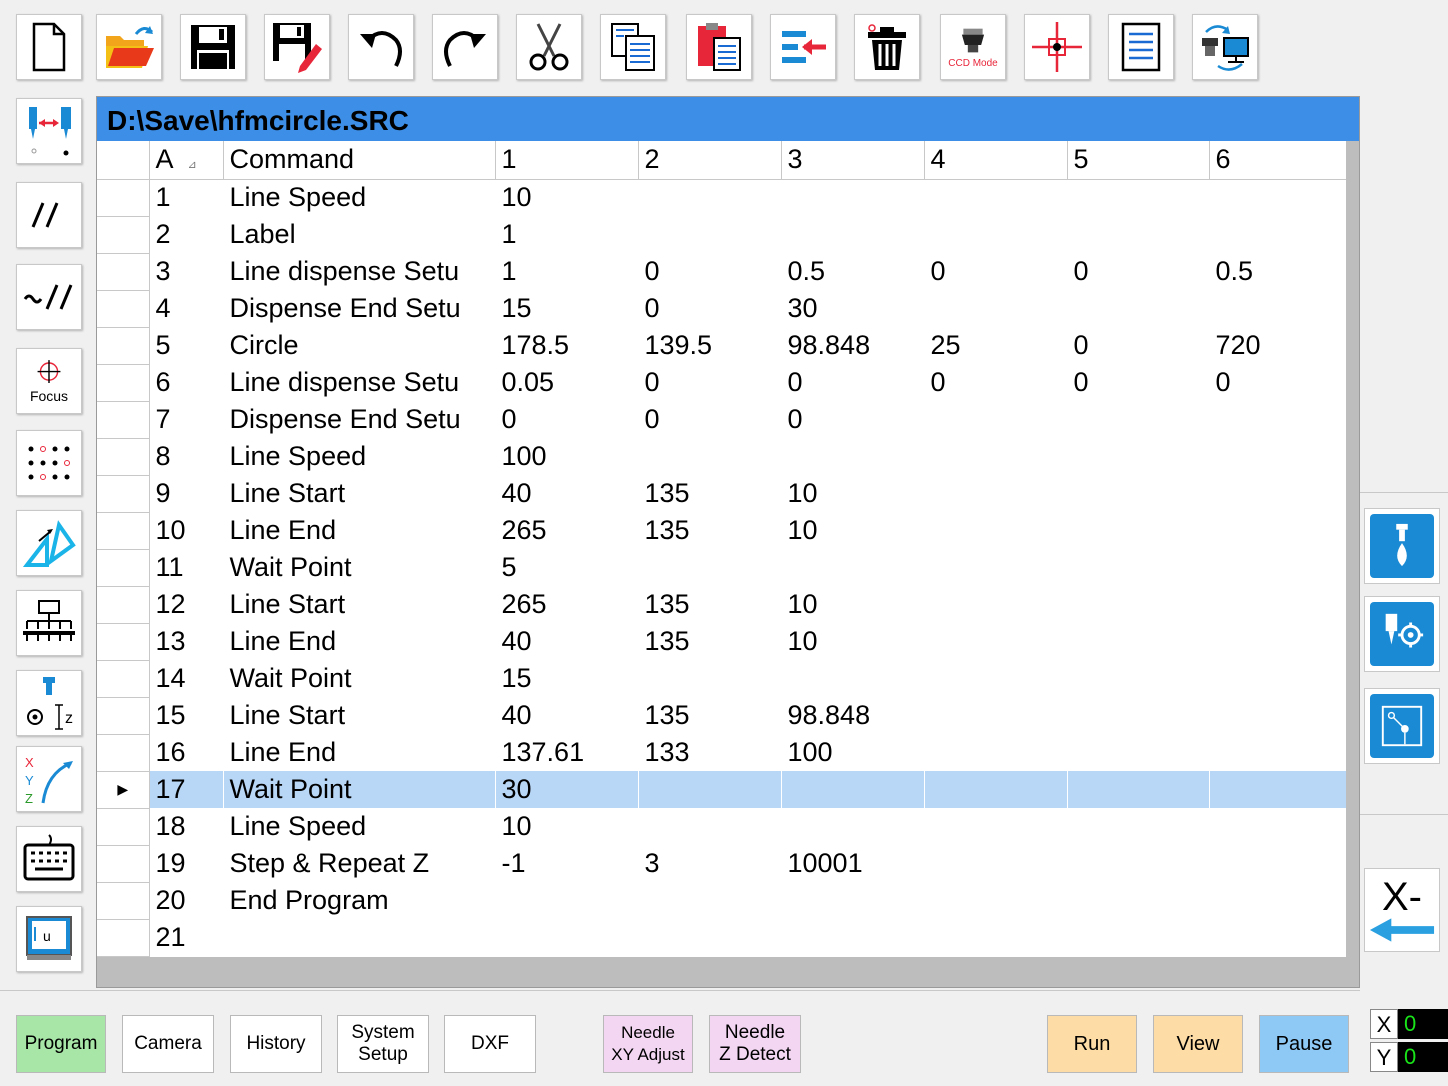  What do you see at coordinates (567, 641) in the screenshot?
I see `param-1-cell: 40` at bounding box center [567, 641].